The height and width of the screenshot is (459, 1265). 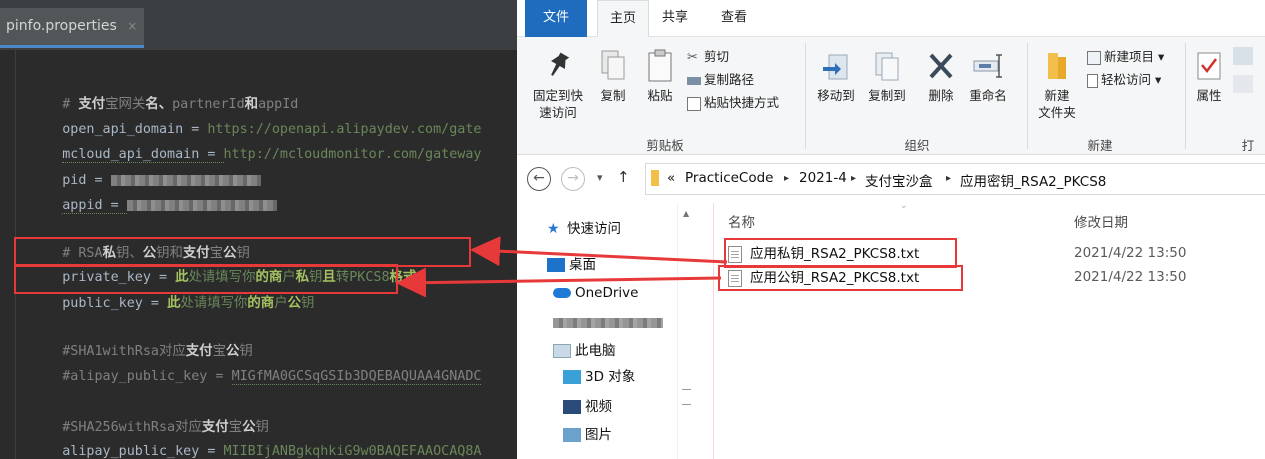 What do you see at coordinates (595, 293) in the screenshot?
I see `nav-onedrive: OneDrive` at bounding box center [595, 293].